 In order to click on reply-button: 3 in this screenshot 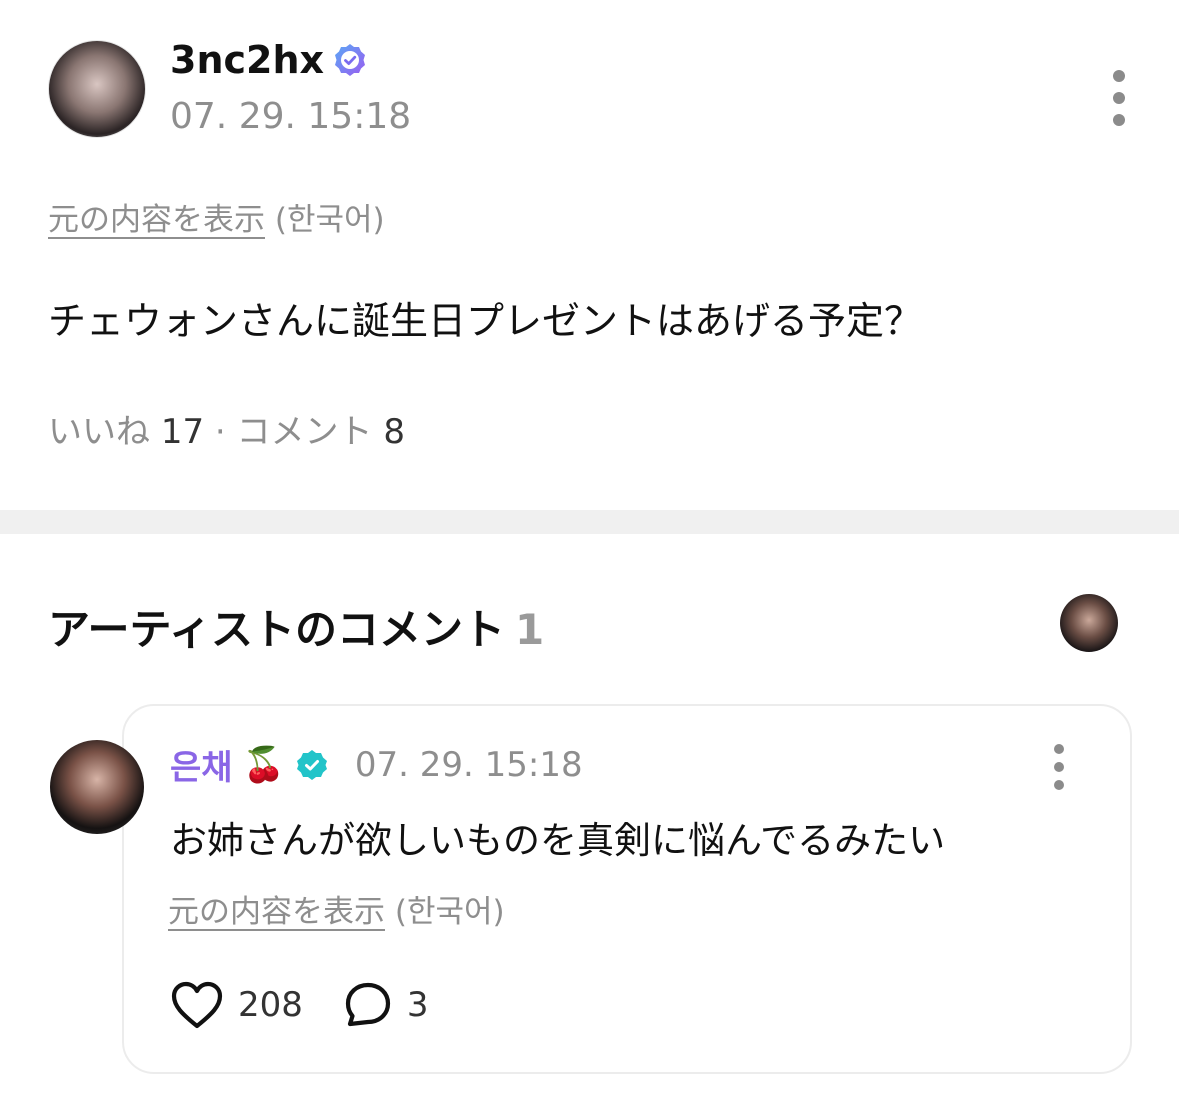, I will do `click(386, 1005)`.